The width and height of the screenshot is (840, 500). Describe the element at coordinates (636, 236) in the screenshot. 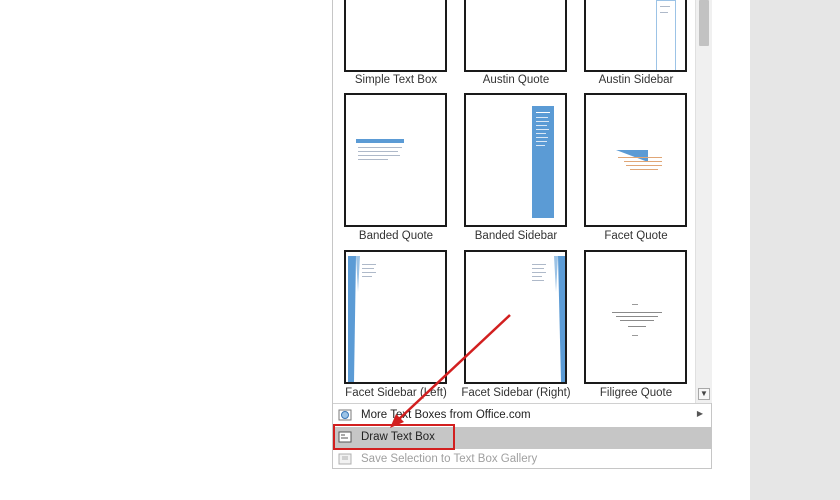

I see `gallery-item-label: Facet Quote` at that location.